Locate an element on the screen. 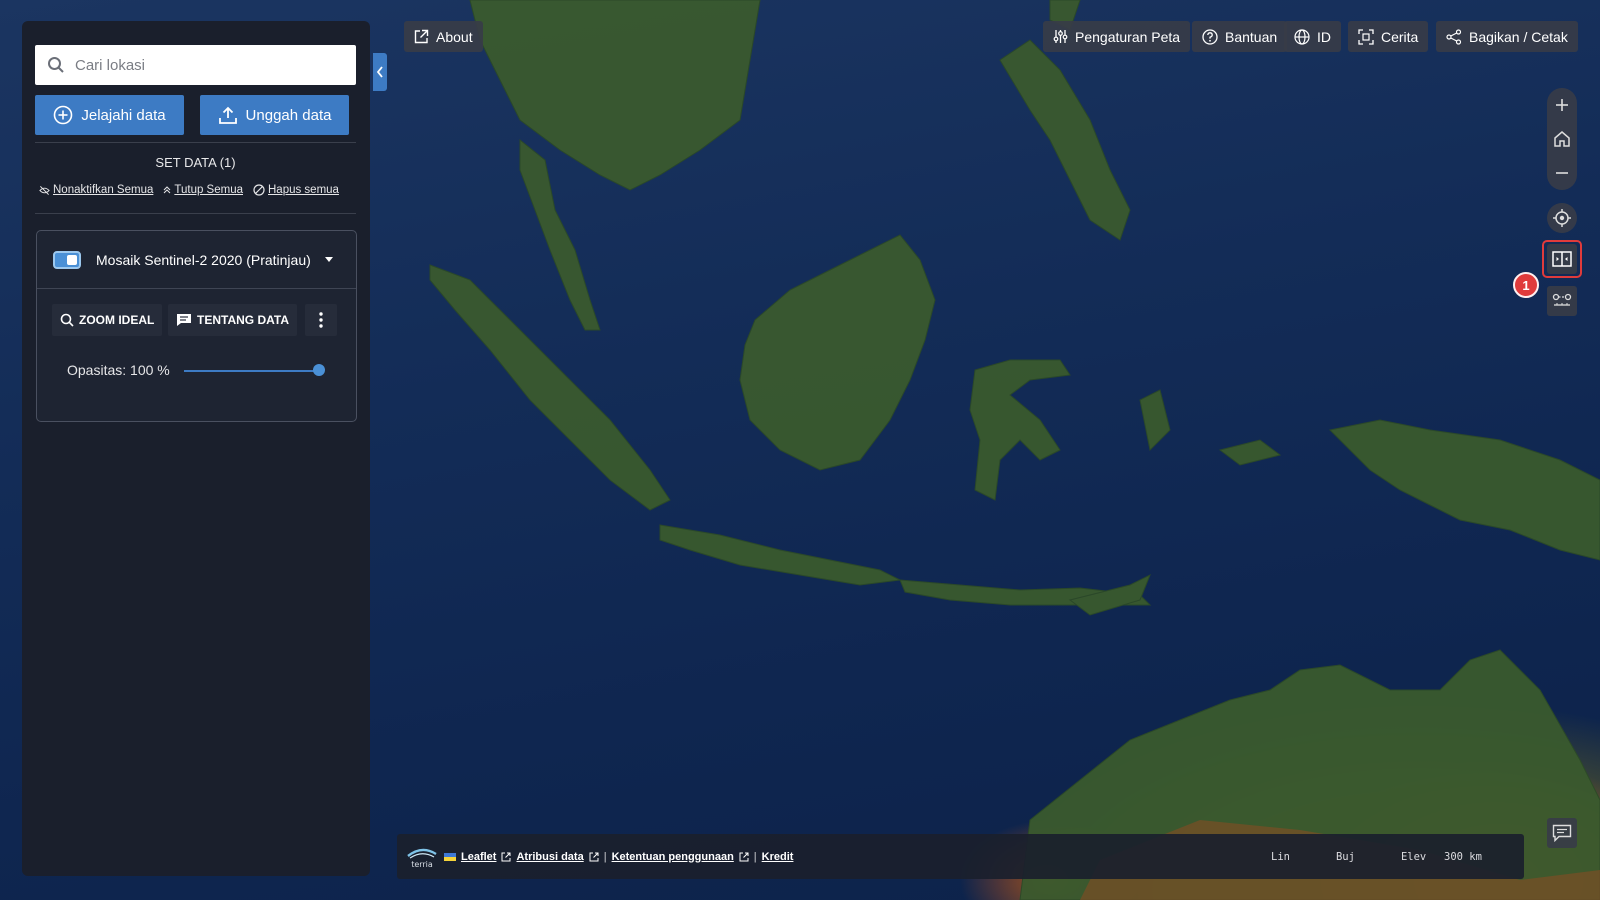 Image resolution: width=1600 pixels, height=900 pixels. locate-icon is located at coordinates (1562, 218).